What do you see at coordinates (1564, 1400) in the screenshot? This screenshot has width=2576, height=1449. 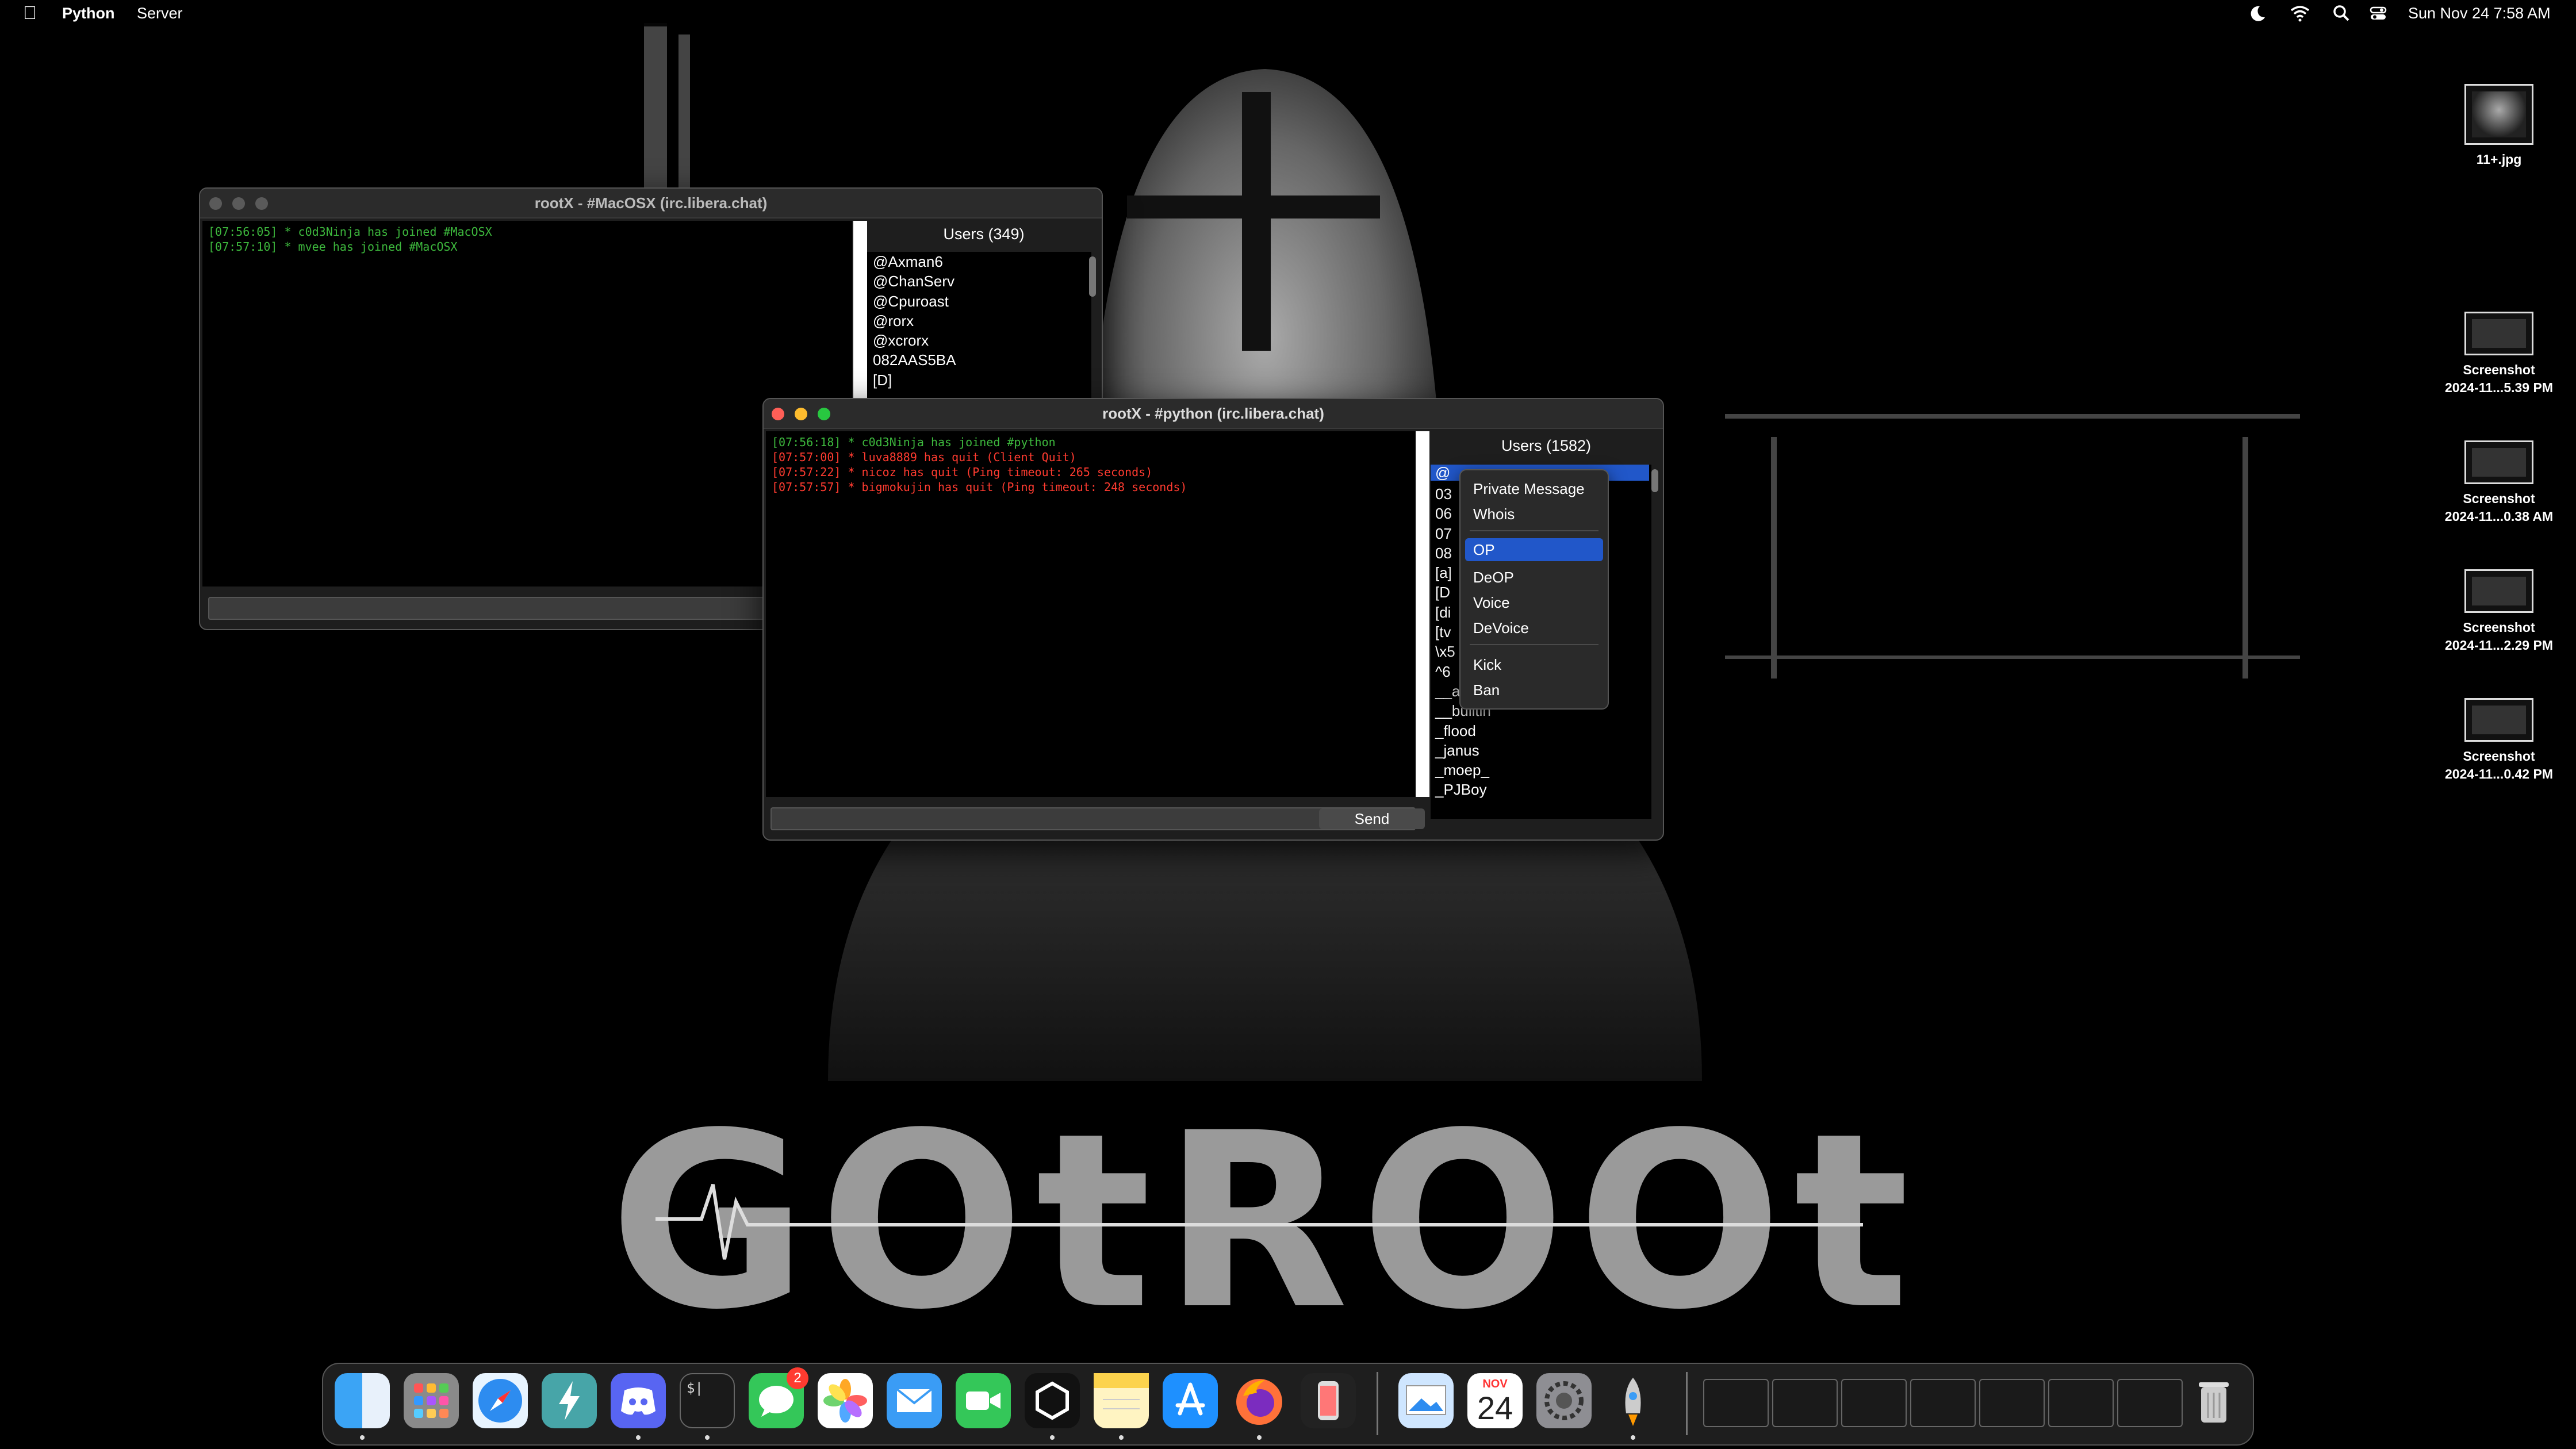 I see `system-settings-icon` at bounding box center [1564, 1400].